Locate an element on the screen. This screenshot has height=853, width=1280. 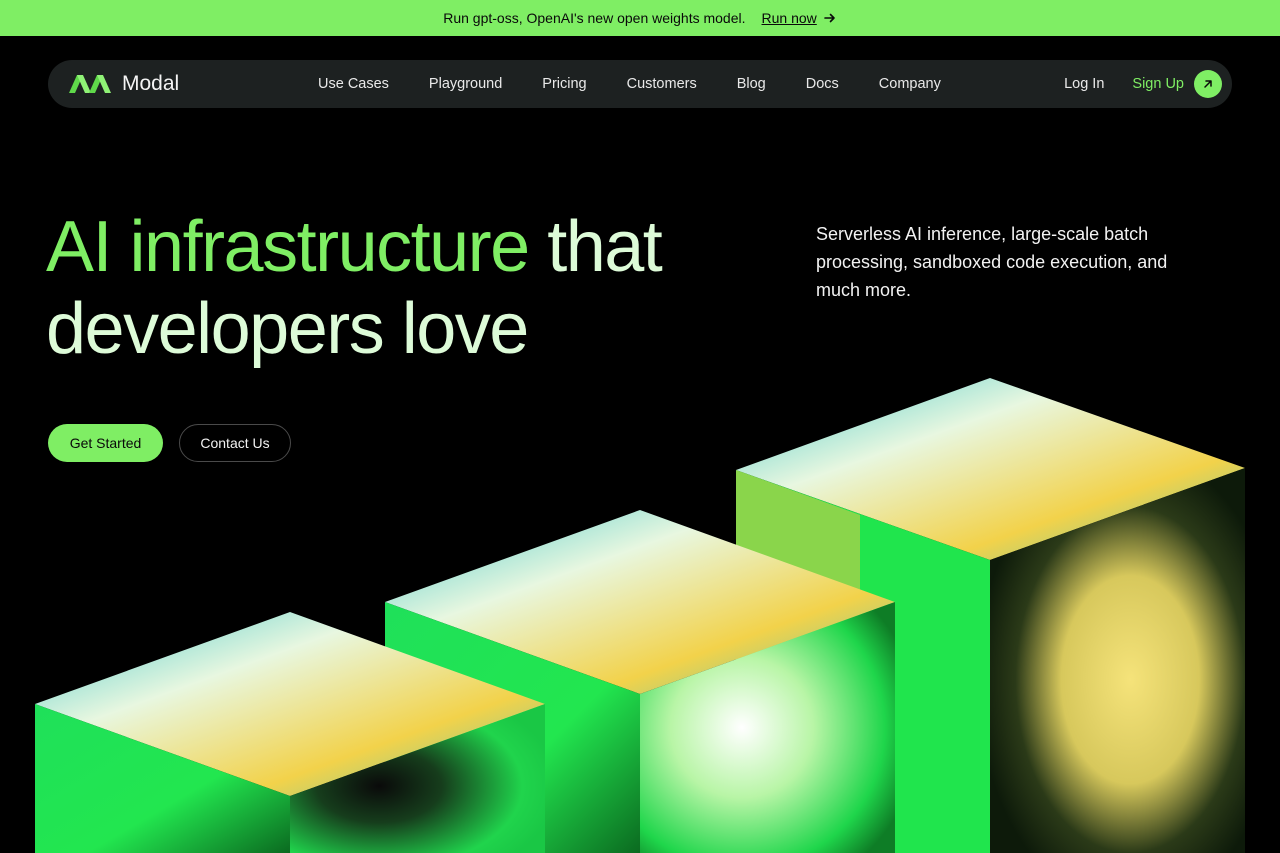
hero-title-line2: developers love is located at coordinates (287, 329).